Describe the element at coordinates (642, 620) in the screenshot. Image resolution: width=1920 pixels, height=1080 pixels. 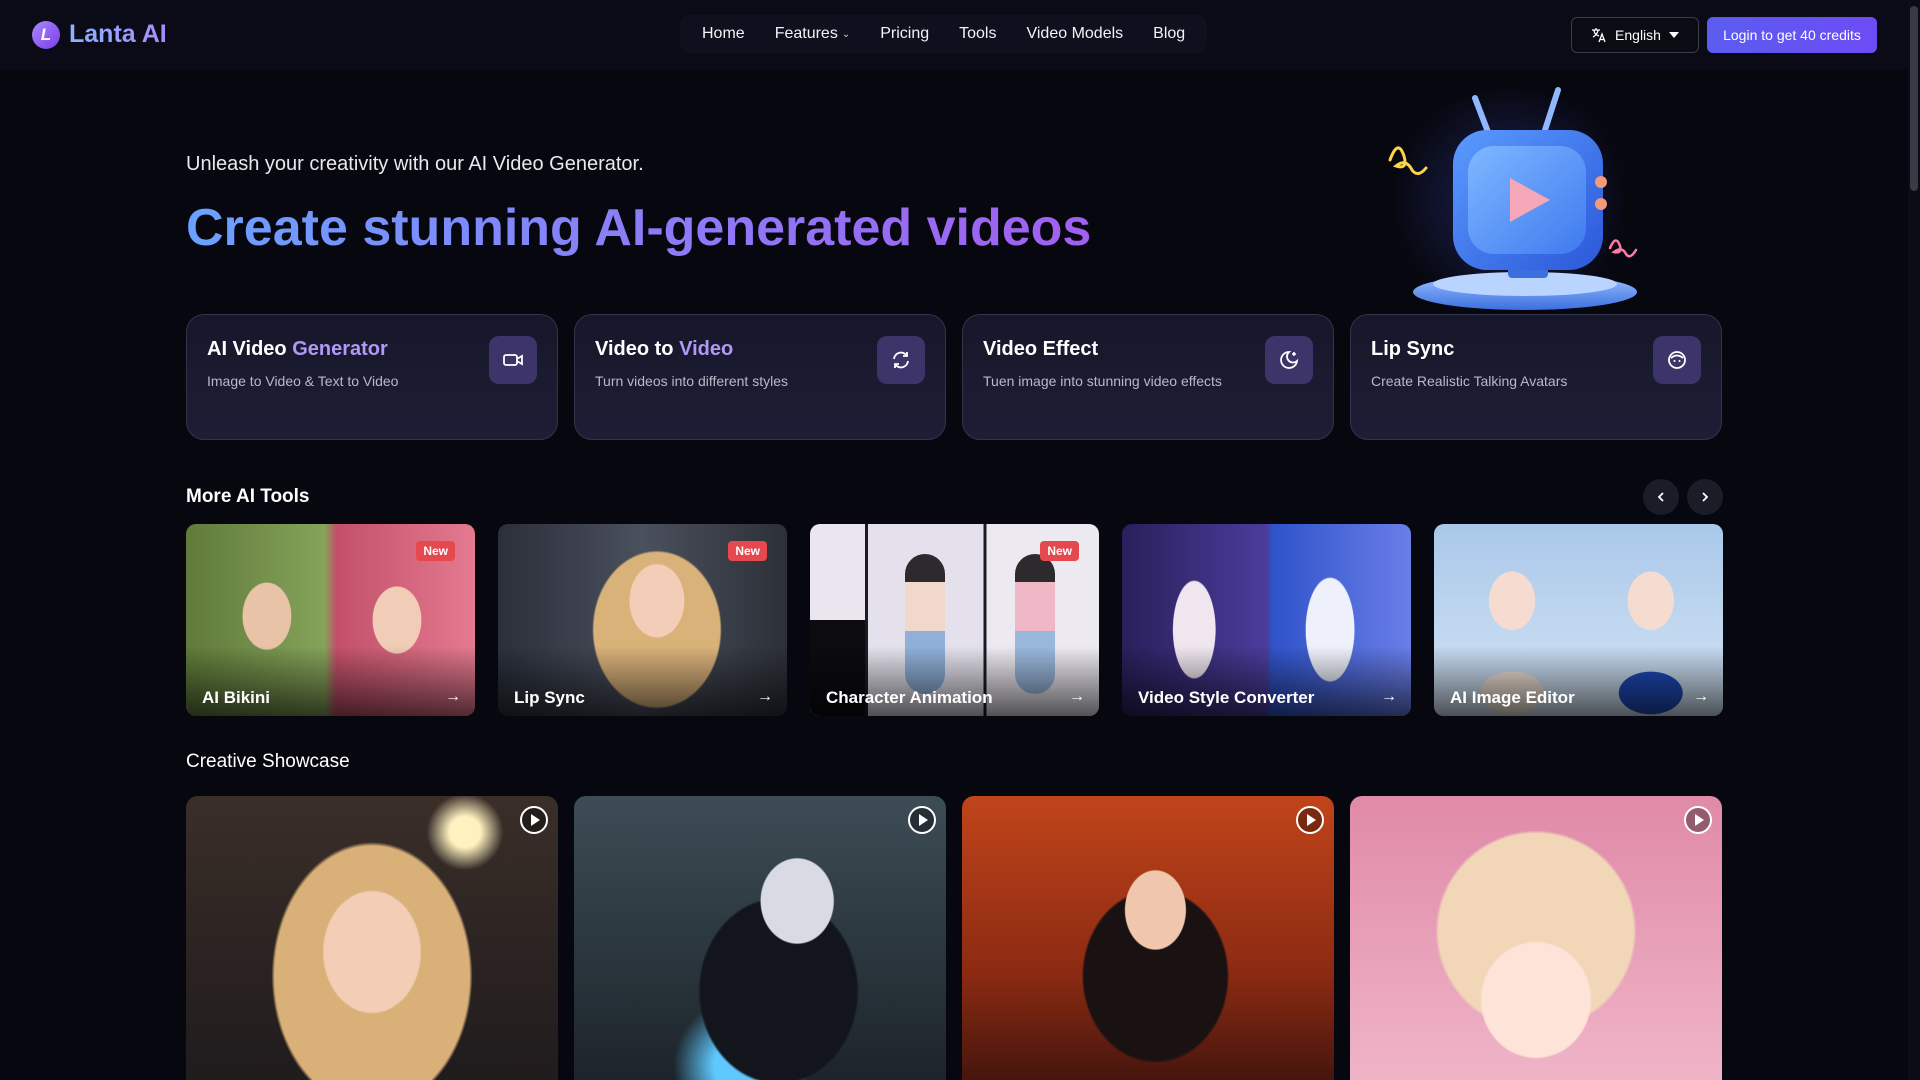
I see `tool-card-lip-sync: New Lip Sync →` at that location.